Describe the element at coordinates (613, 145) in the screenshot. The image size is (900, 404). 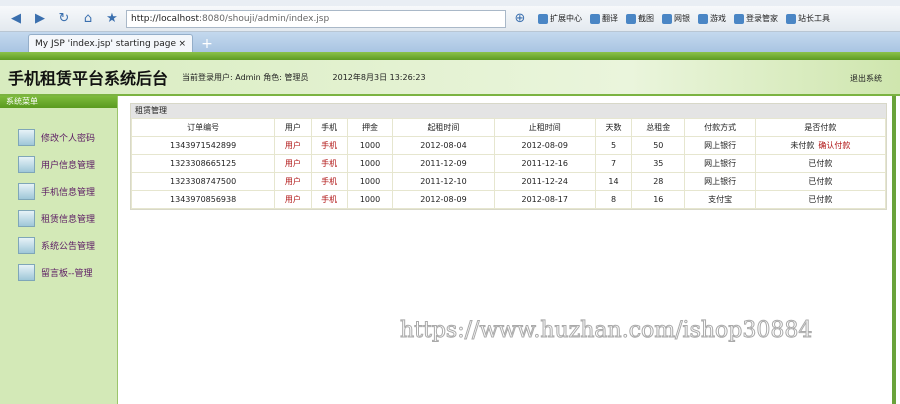
I see `cell-days: 5` at that location.